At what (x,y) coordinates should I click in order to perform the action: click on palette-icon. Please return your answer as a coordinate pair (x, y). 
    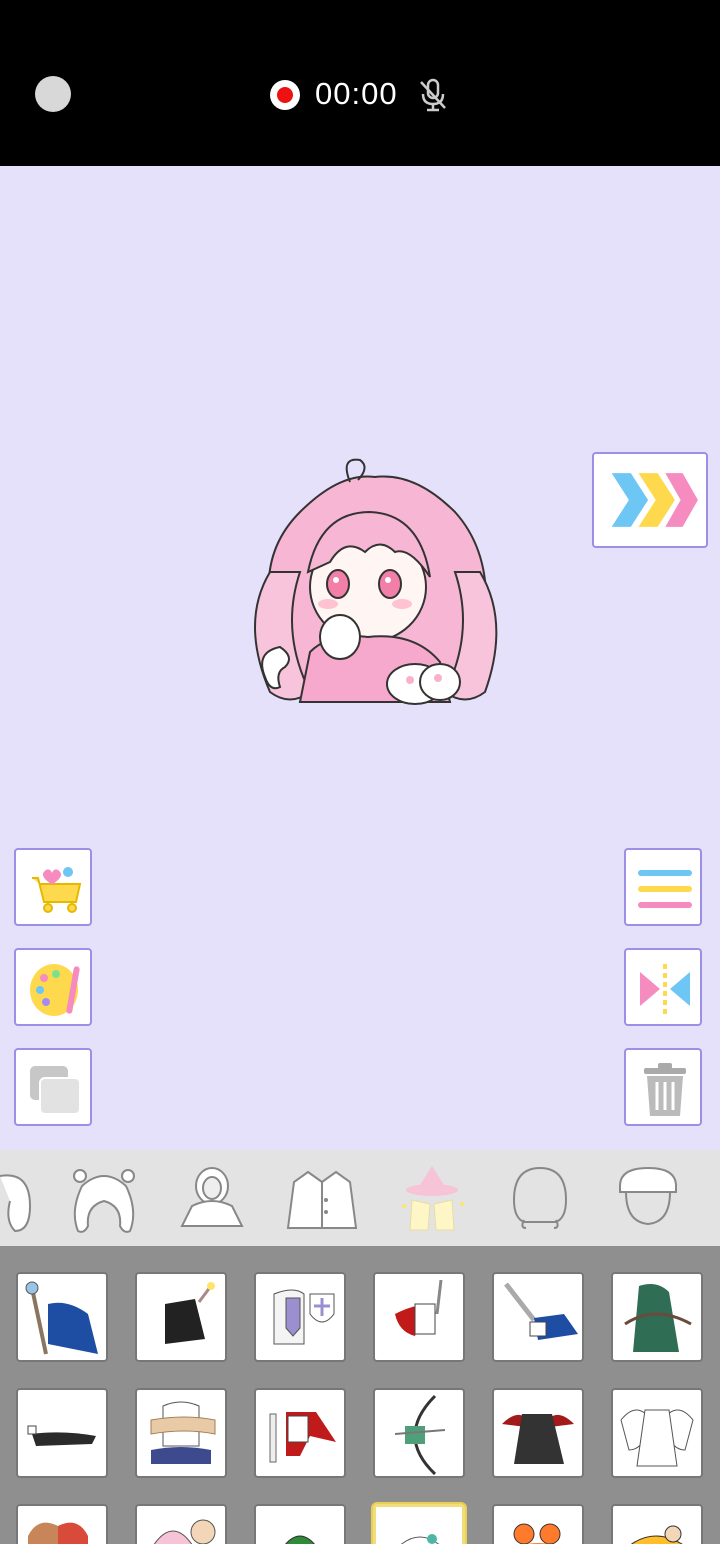
    Looking at the image, I should click on (55, 990).